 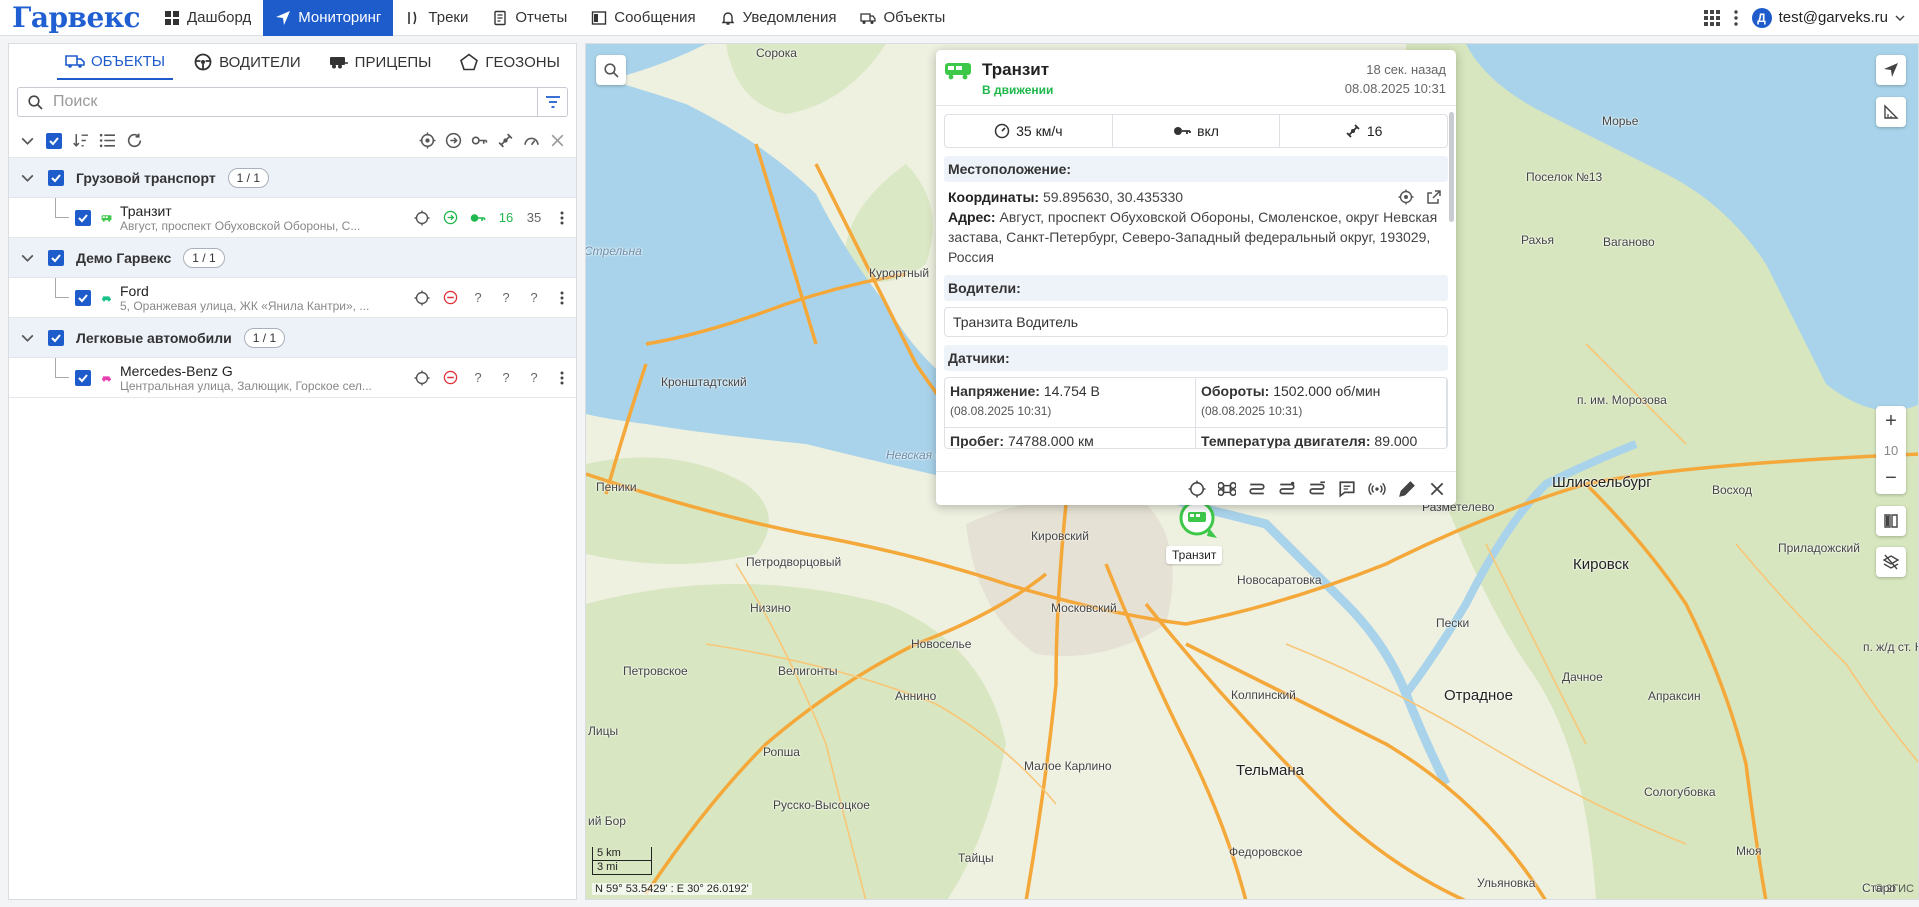 I want to click on bus-icon, so click(x=958, y=71).